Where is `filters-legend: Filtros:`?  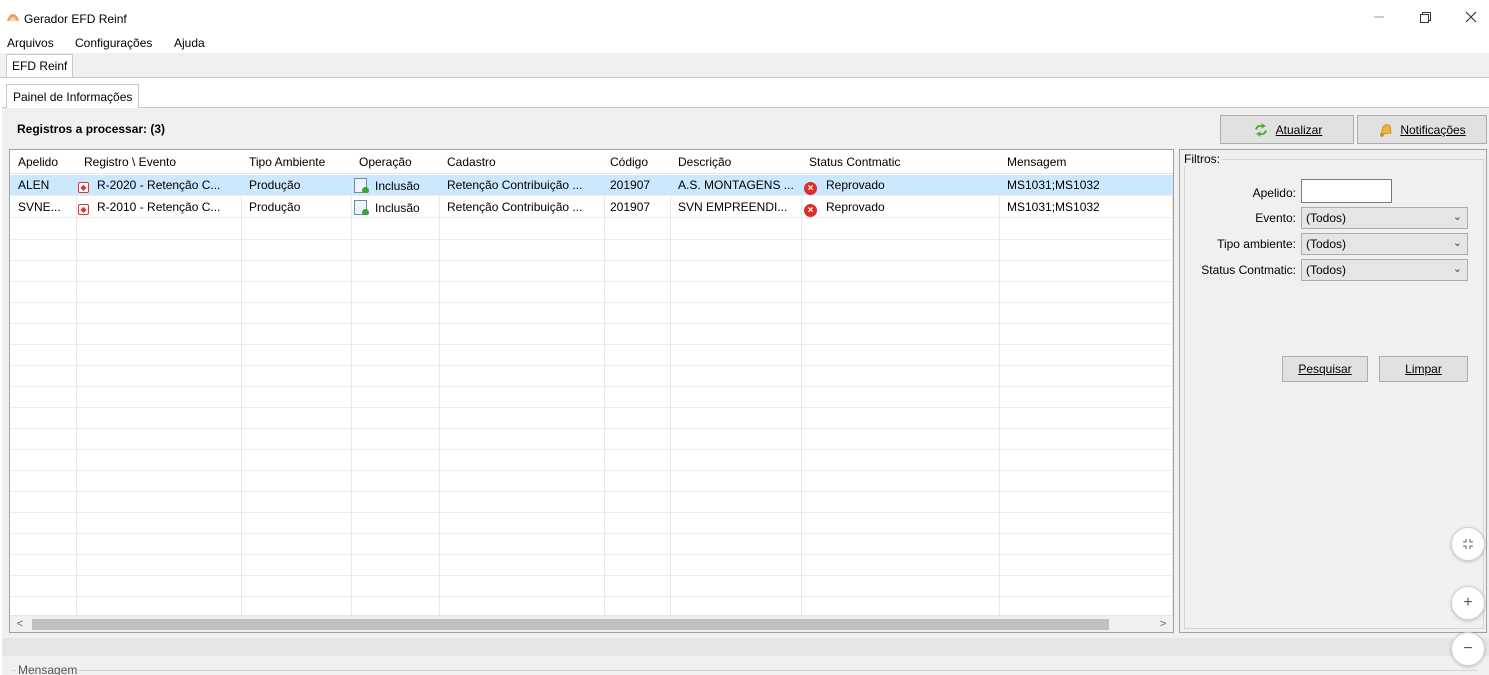
filters-legend: Filtros: is located at coordinates (1202, 159).